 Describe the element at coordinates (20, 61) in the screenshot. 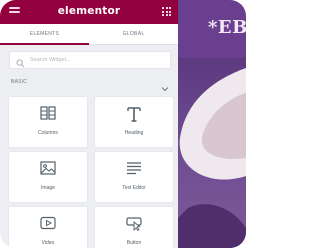

I see `search-icon` at that location.